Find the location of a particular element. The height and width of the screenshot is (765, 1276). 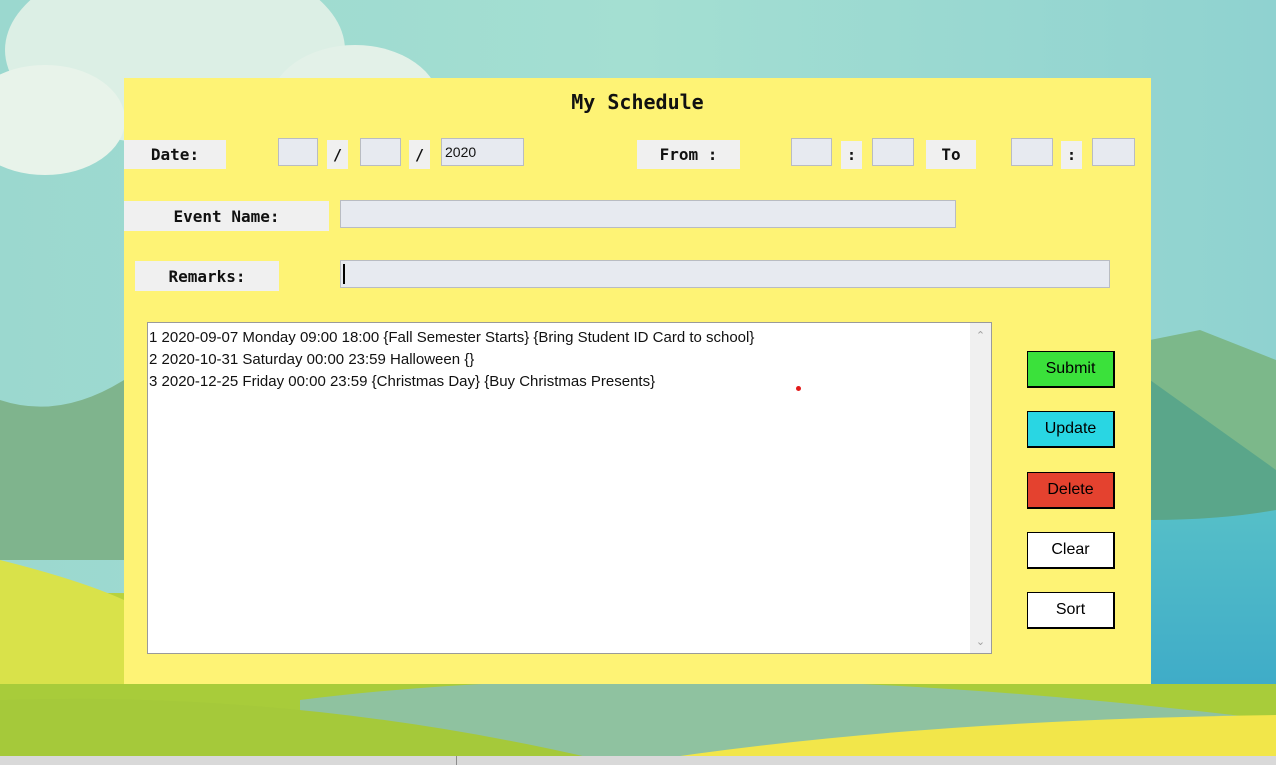

update-button: Update is located at coordinates (1071, 429).